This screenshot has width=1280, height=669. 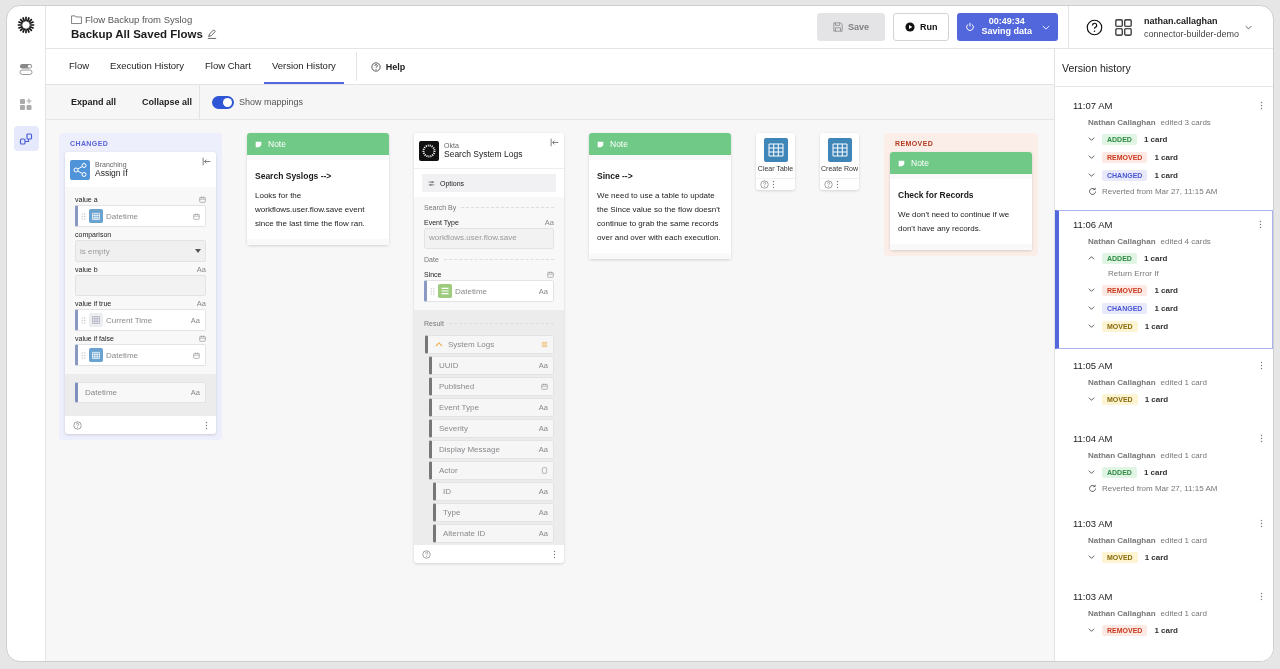 I want to click on edit-icon, so click(x=211, y=34).